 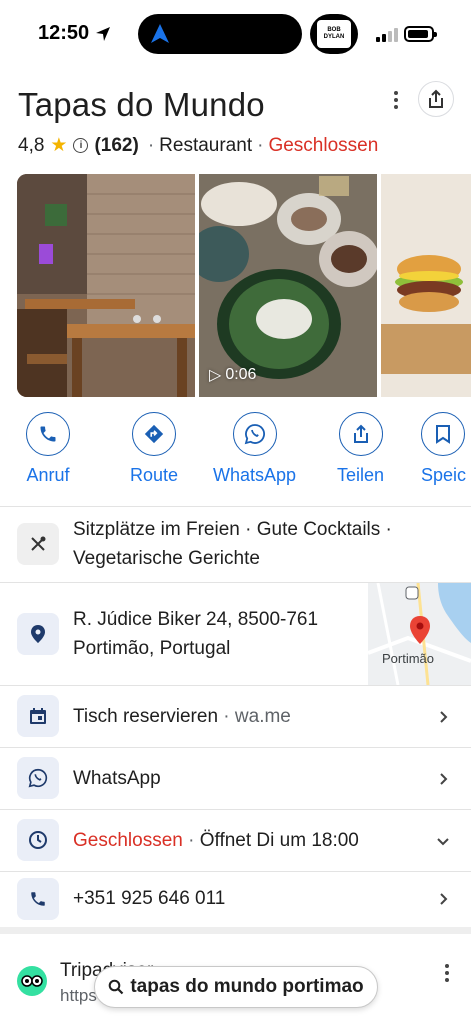 What do you see at coordinates (408, 658) in the screenshot?
I see `map-city-label: Portimão` at bounding box center [408, 658].